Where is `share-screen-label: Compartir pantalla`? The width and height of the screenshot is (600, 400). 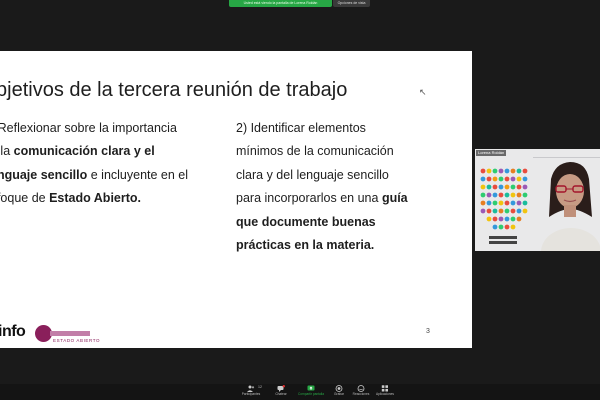
share-screen-label: Compartir pantalla is located at coordinates (311, 394).